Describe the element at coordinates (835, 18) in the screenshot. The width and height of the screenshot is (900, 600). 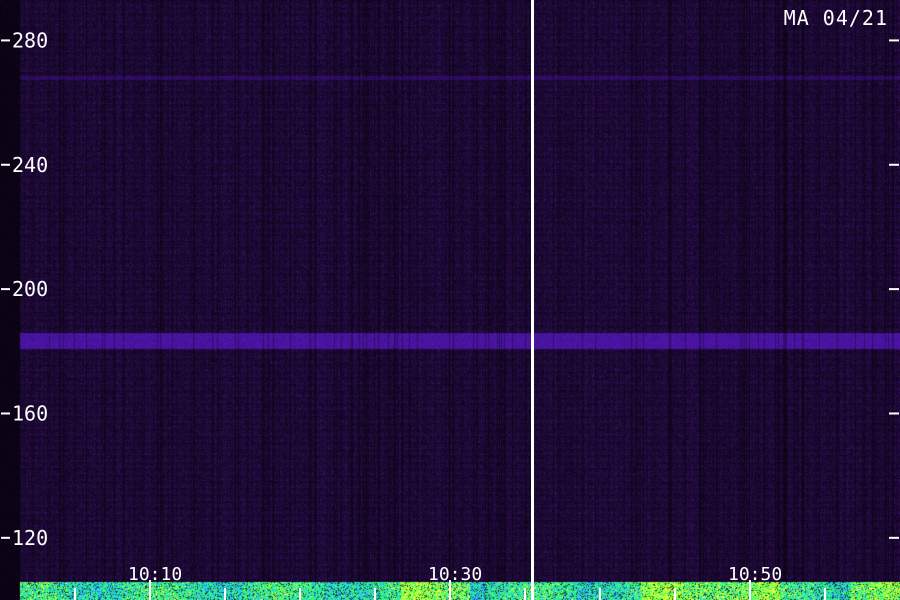
I see `station-date-label: MA 04/21` at that location.